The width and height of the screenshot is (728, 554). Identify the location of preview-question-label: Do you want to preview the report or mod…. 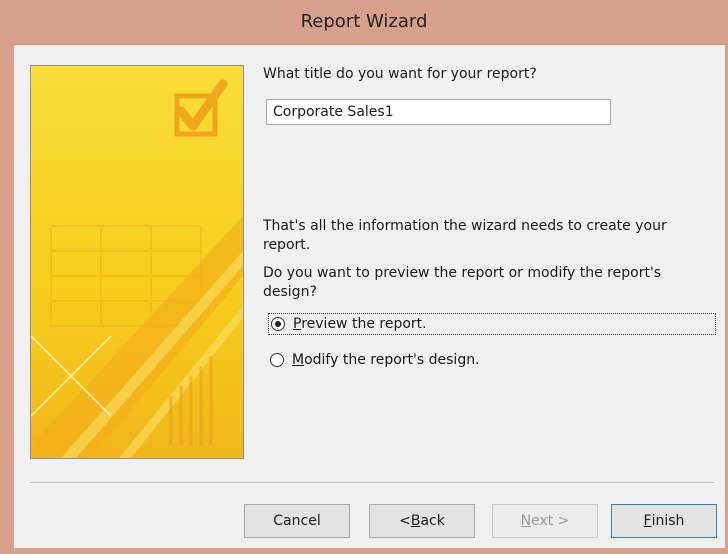
(462, 282).